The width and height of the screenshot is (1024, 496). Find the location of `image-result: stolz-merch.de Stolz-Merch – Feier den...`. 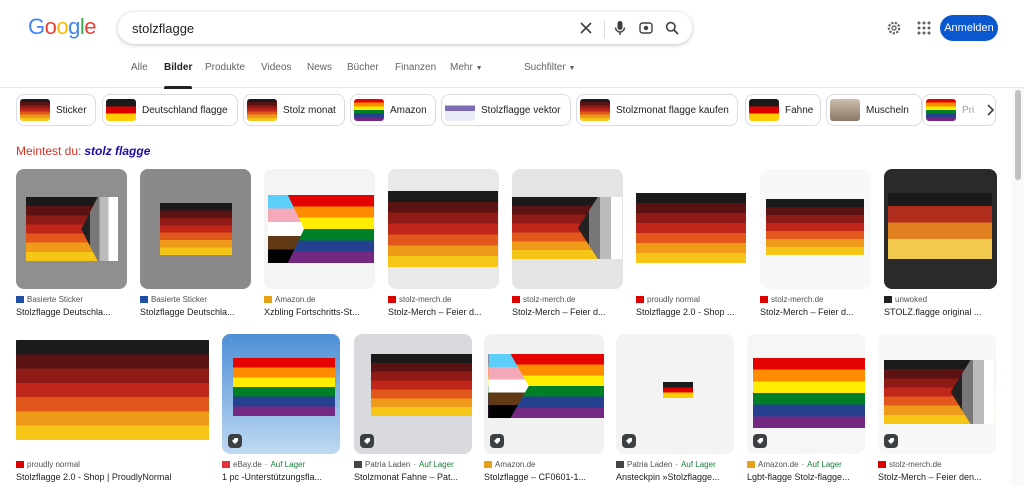

image-result: stolz-merch.de Stolz-Merch – Feier den... is located at coordinates (937, 415).